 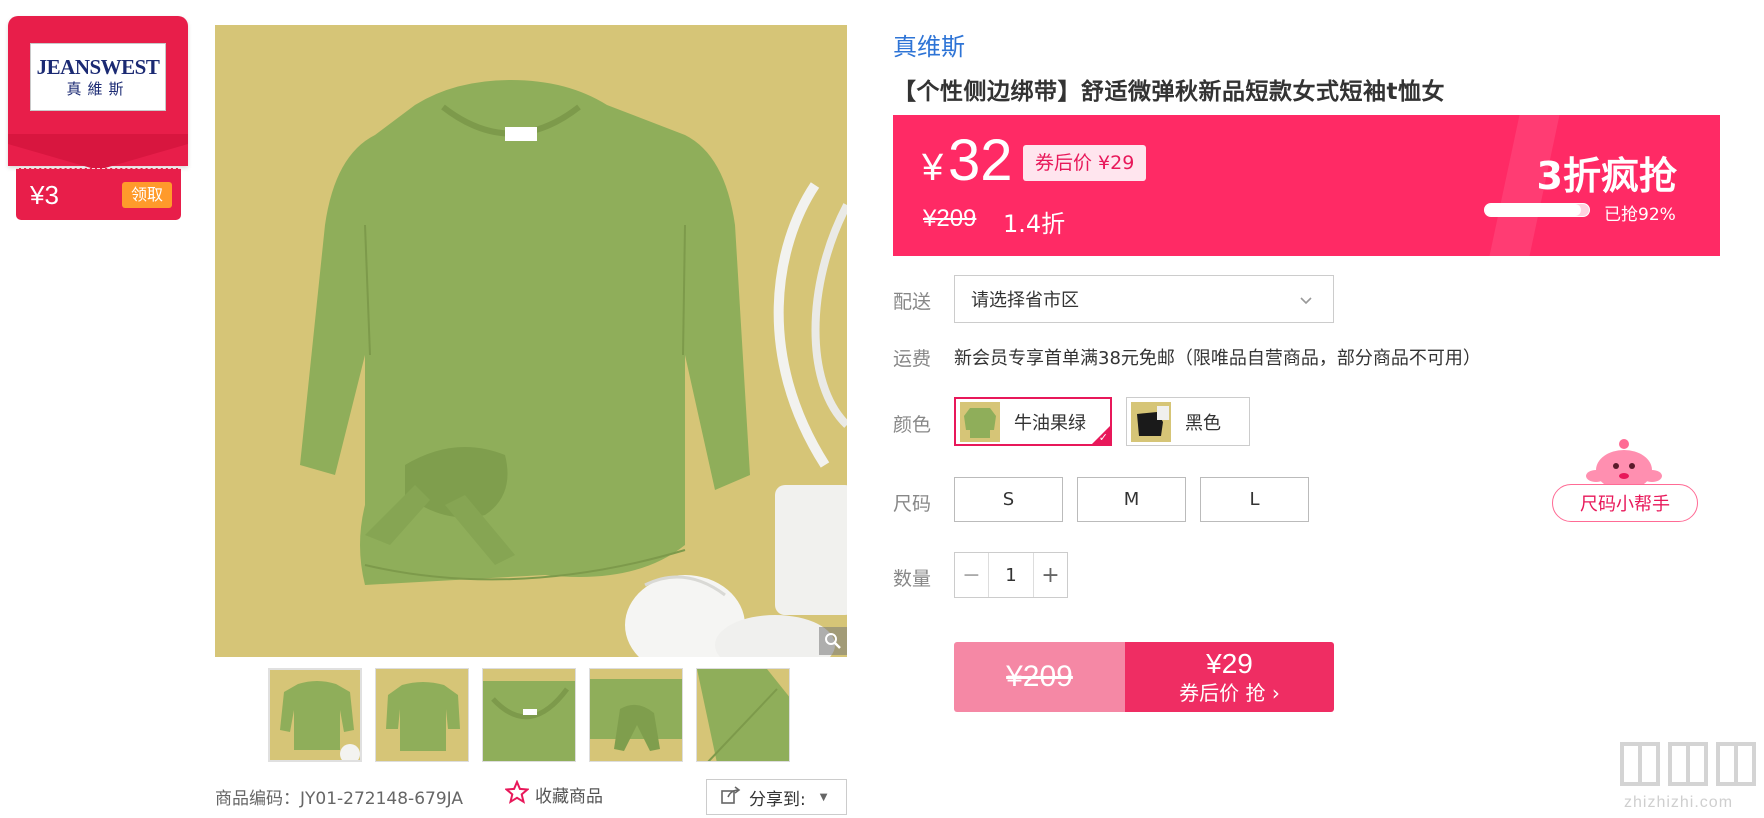 What do you see at coordinates (731, 797) in the screenshot?
I see `share-icon` at bounding box center [731, 797].